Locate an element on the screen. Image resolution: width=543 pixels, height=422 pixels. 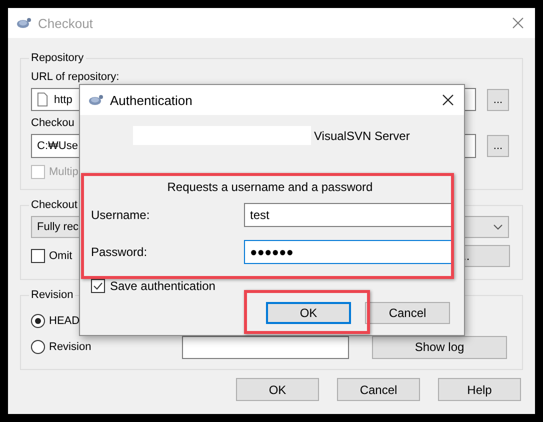
field-label: Username: is located at coordinates (120, 215).